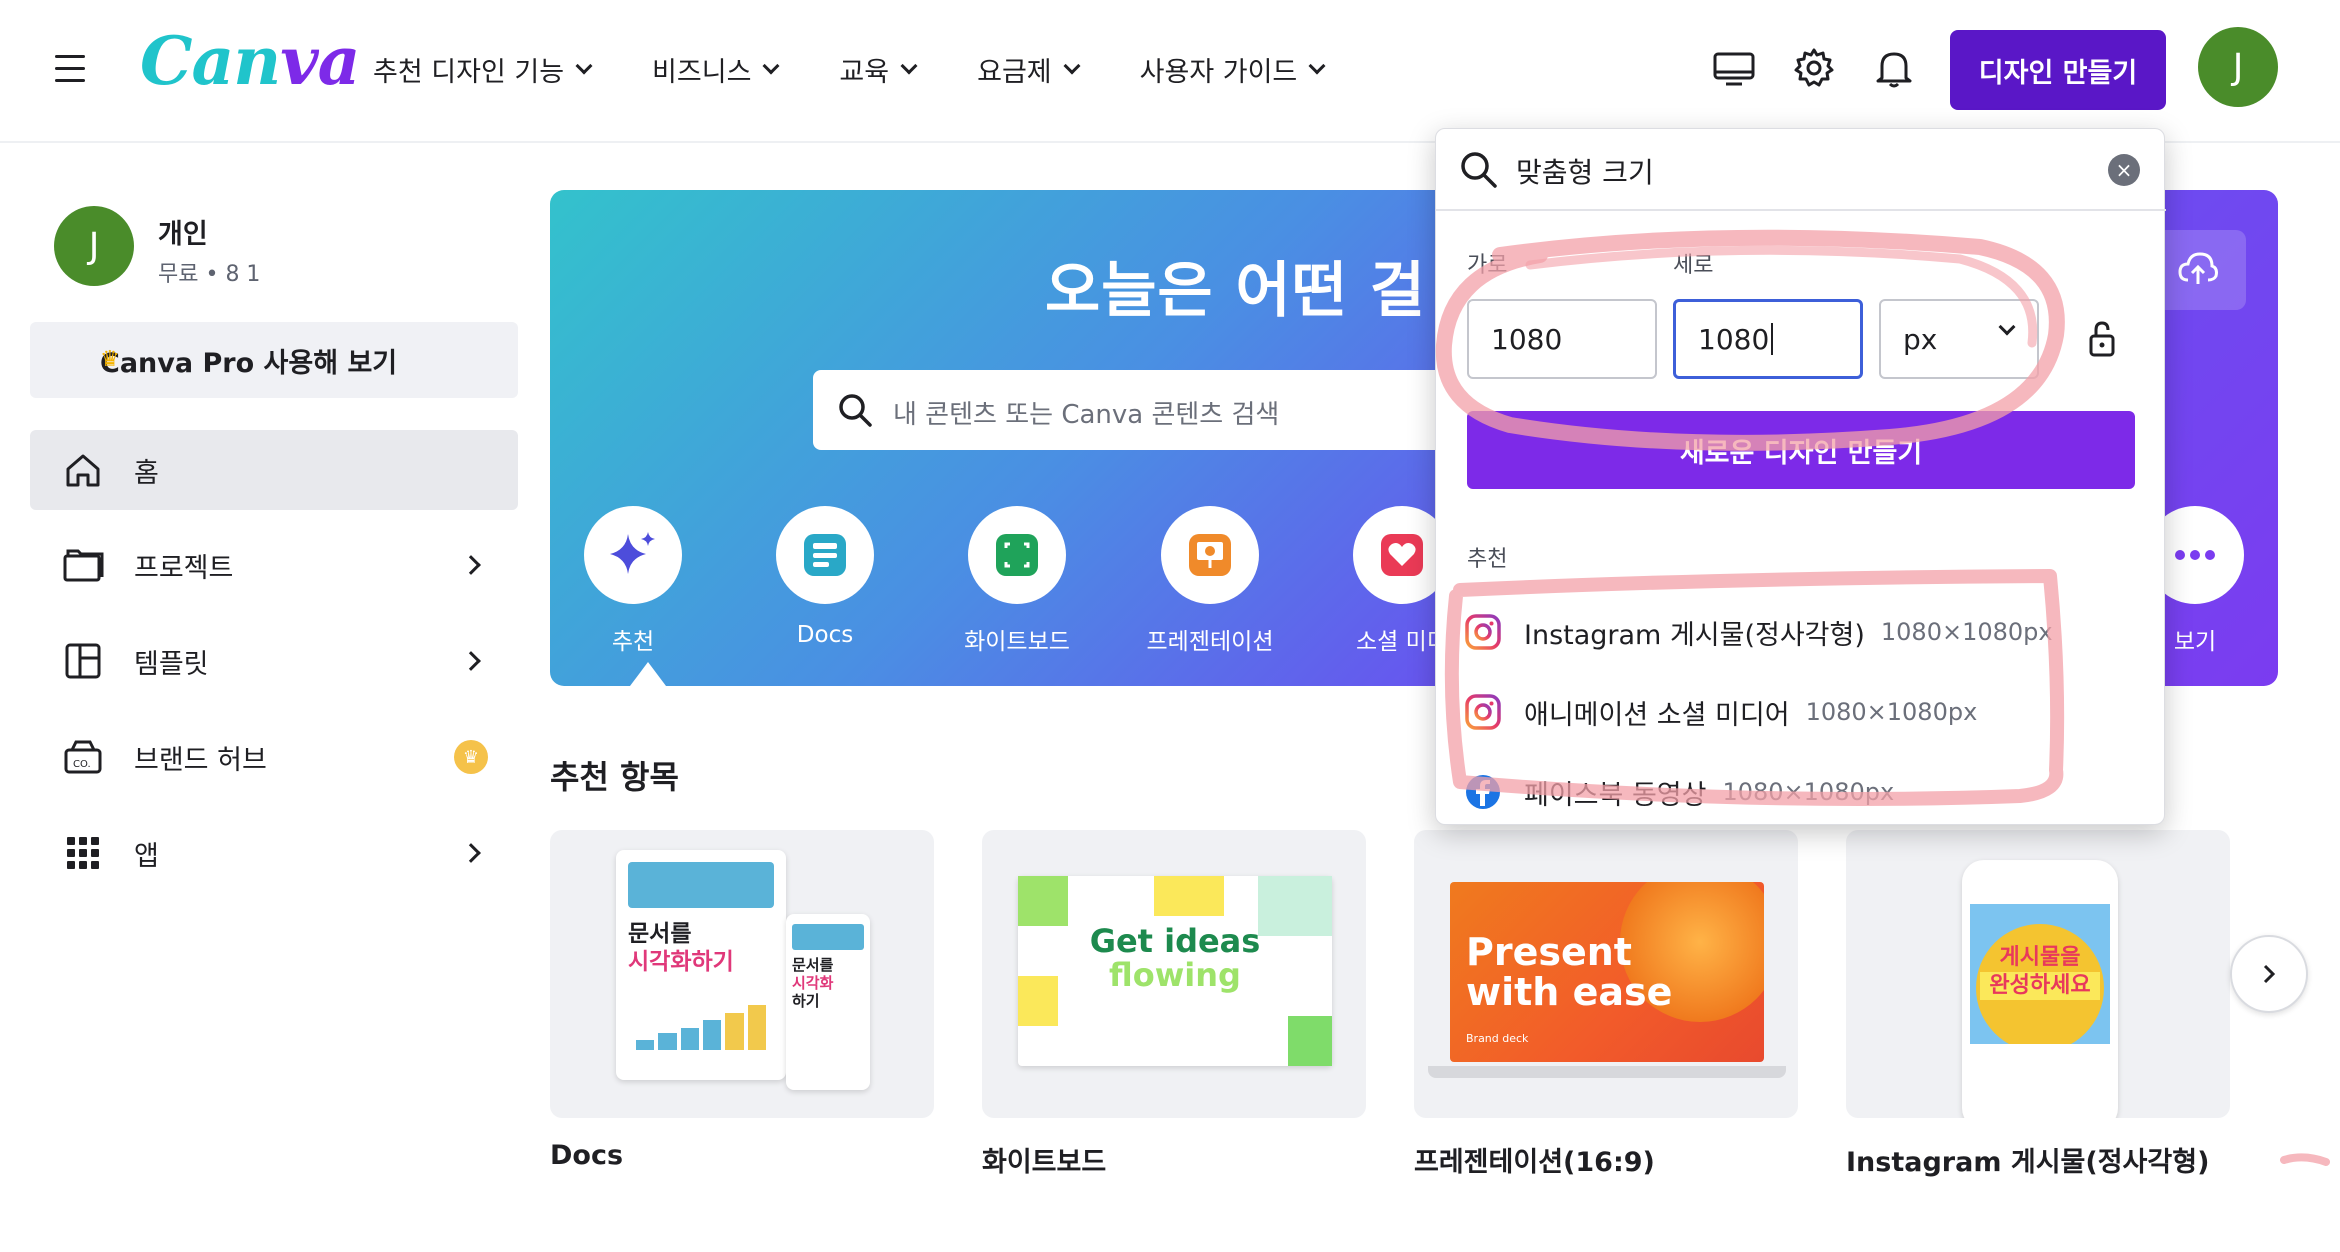 The width and height of the screenshot is (2340, 1252). I want to click on card-docs-thumbnail: 문서를 시각화하기 문서를 시각화 하기, so click(742, 974).